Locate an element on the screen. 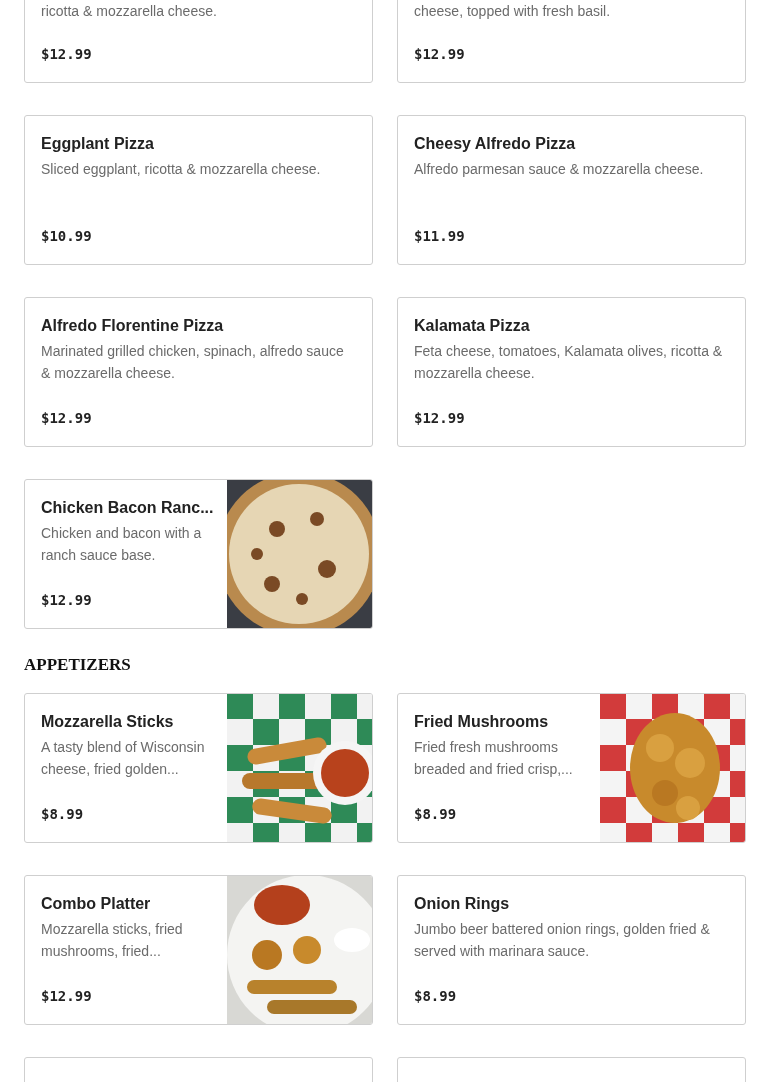 This screenshot has height=1082, width=770. item-name: Mozzarella Sticks is located at coordinates (108, 722).